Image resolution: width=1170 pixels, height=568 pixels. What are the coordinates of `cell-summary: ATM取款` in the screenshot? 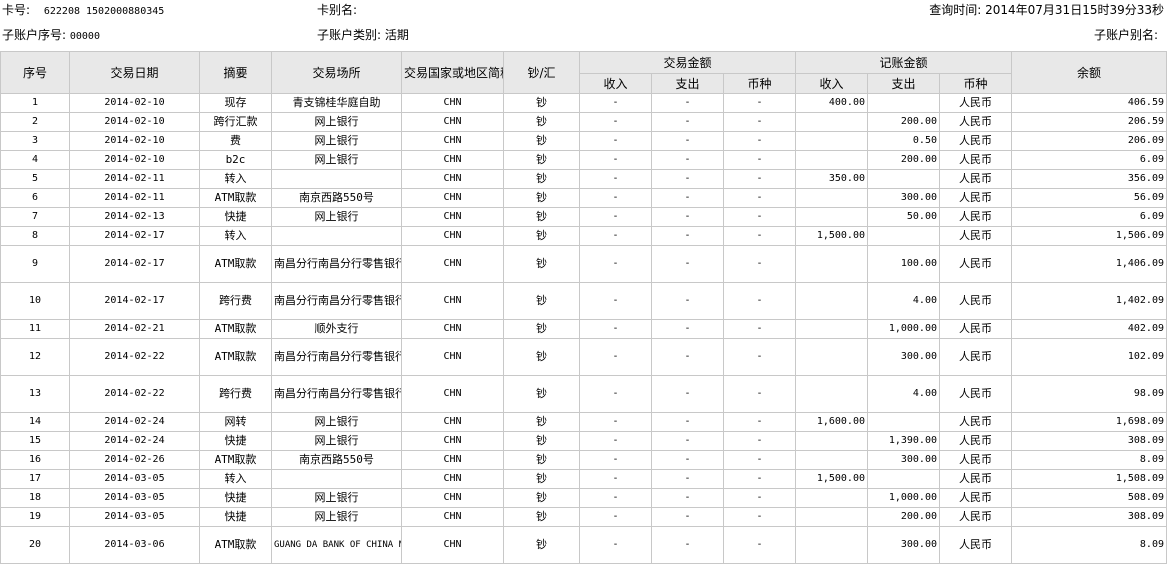 It's located at (235, 264).